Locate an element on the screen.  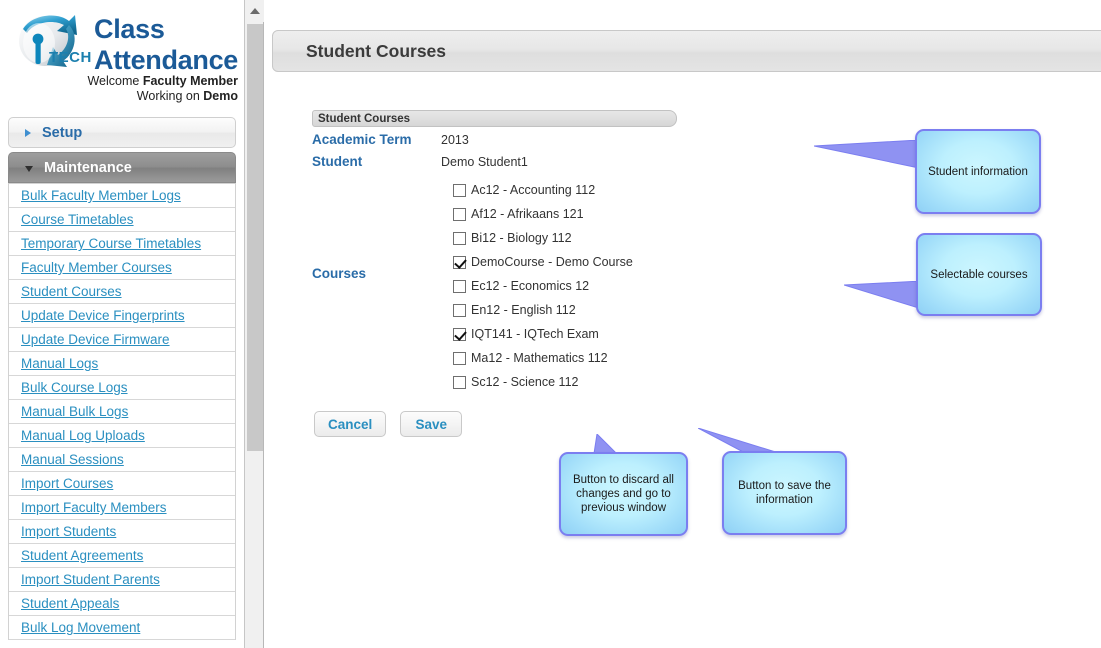
form-panel-title: Student Courses is located at coordinates (364, 118).